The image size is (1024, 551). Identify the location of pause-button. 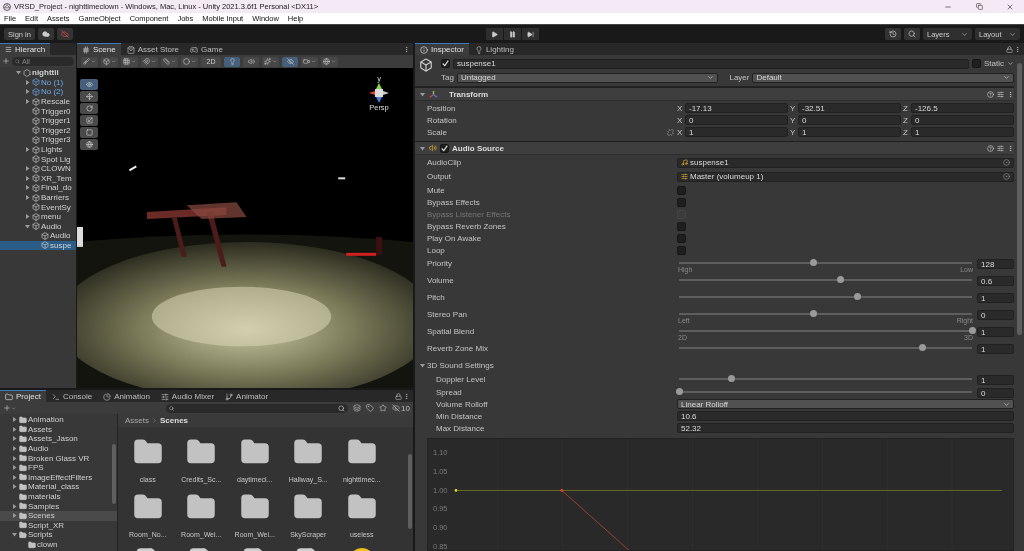
(512, 34).